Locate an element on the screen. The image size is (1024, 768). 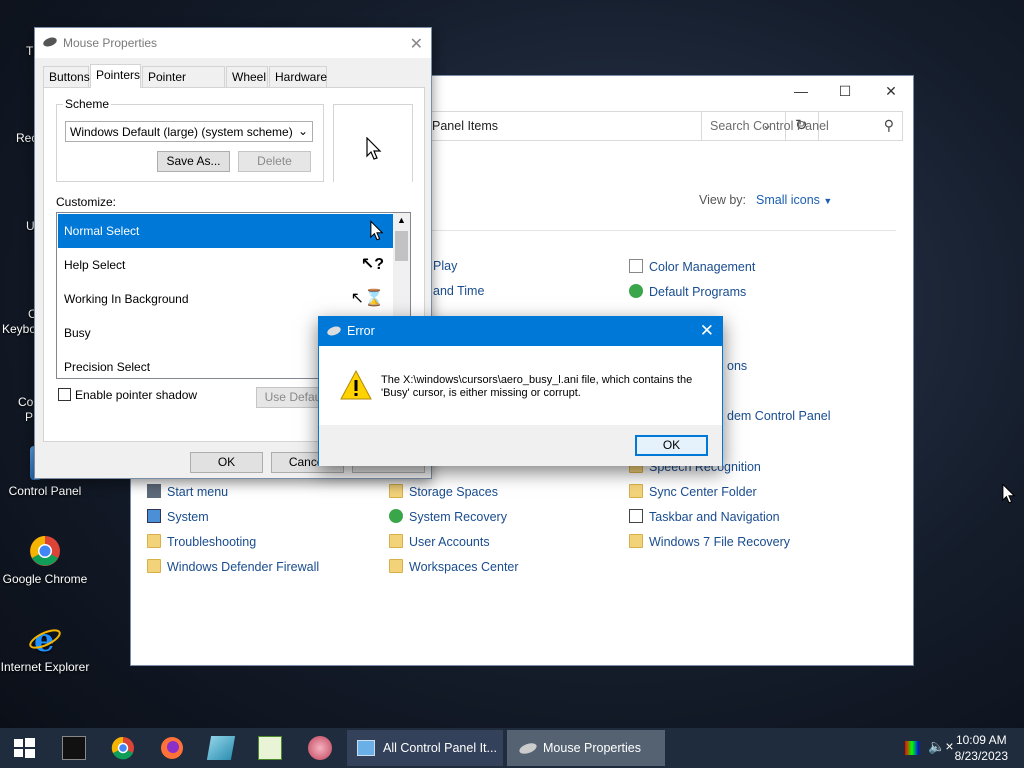
checkbox-box is located at coordinates (64, 394).